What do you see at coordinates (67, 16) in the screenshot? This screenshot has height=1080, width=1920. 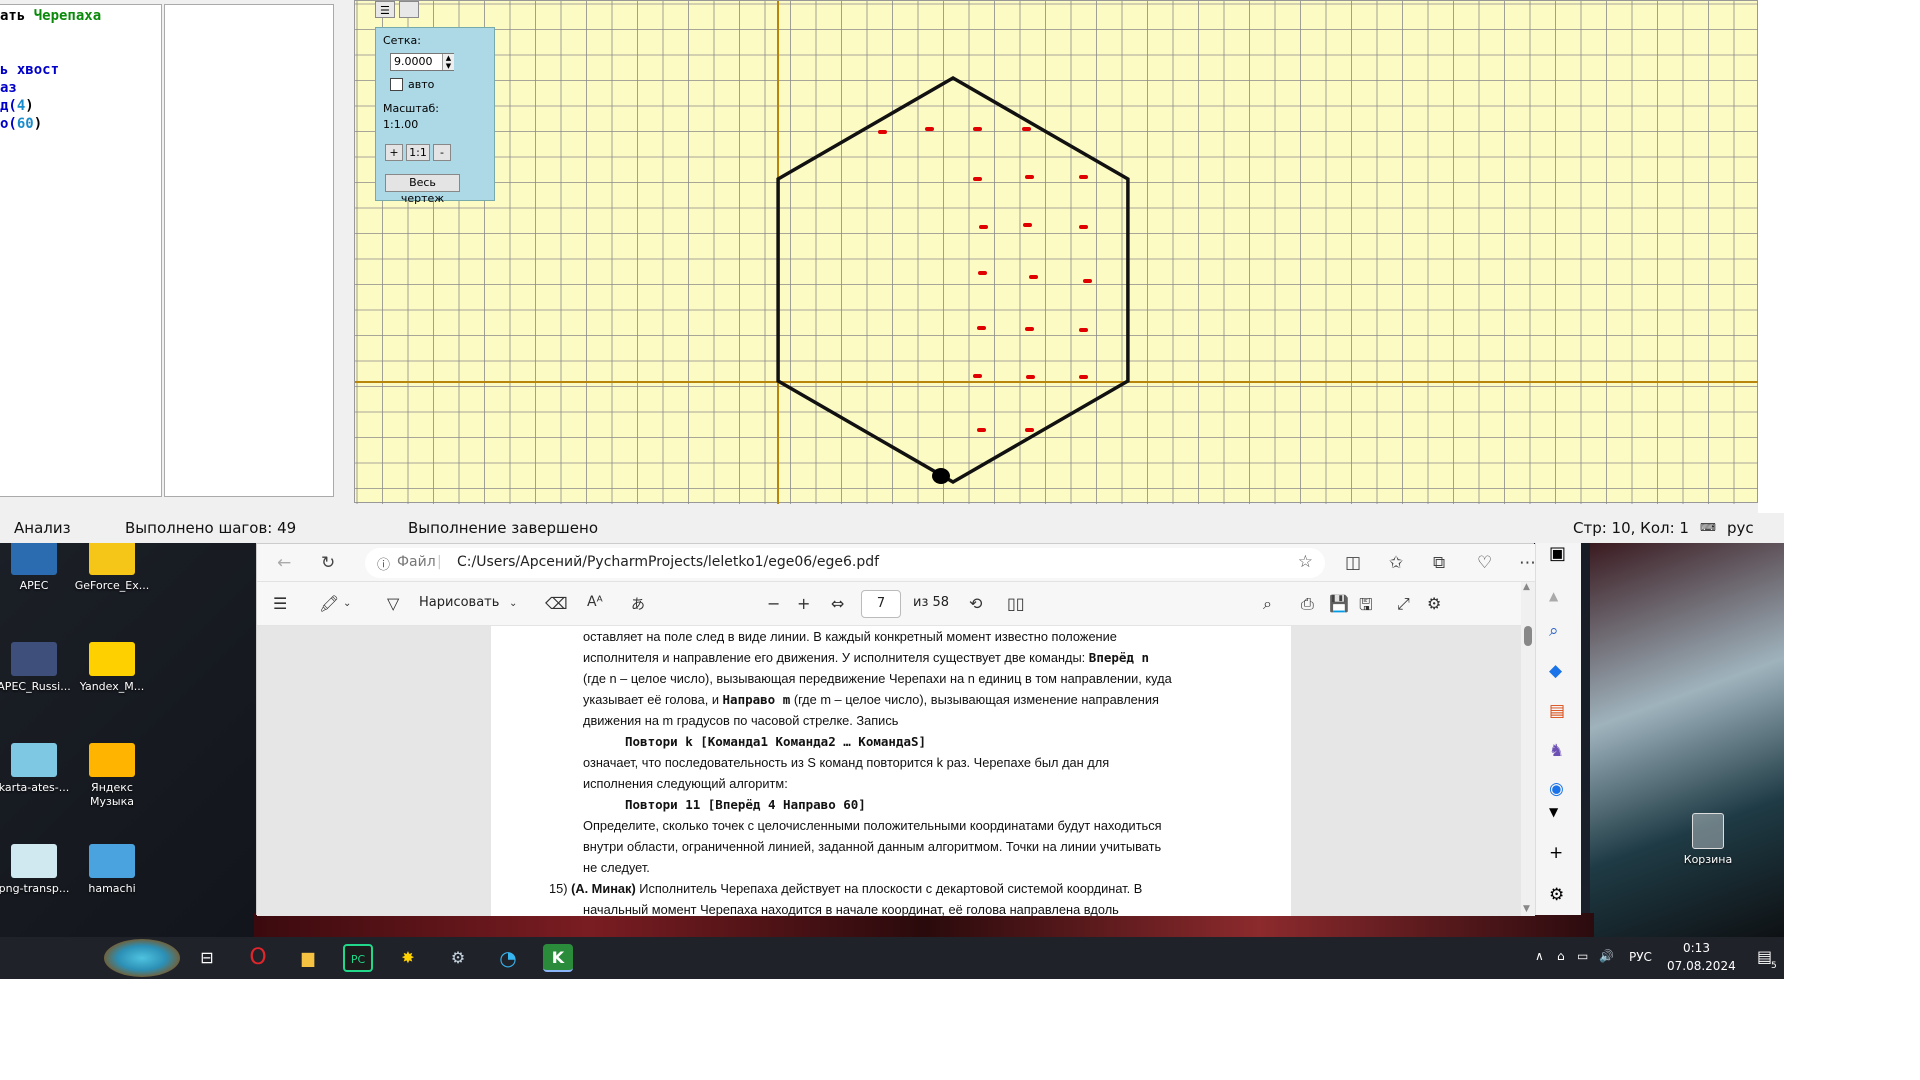 I see `code-token: Черепаха` at bounding box center [67, 16].